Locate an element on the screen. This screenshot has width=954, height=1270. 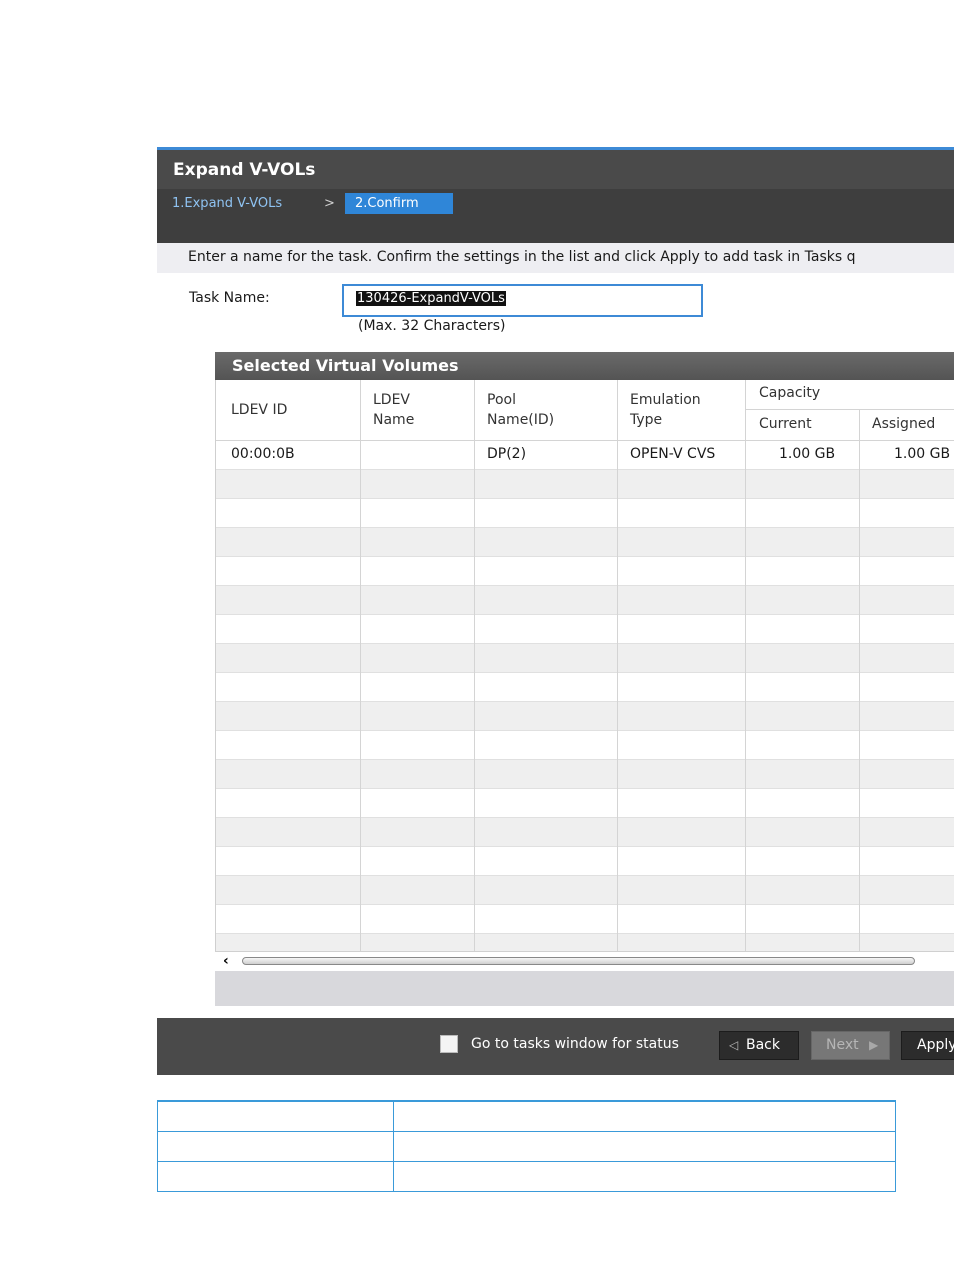
triangle-right-icon: ▶ is located at coordinates (874, 1045).